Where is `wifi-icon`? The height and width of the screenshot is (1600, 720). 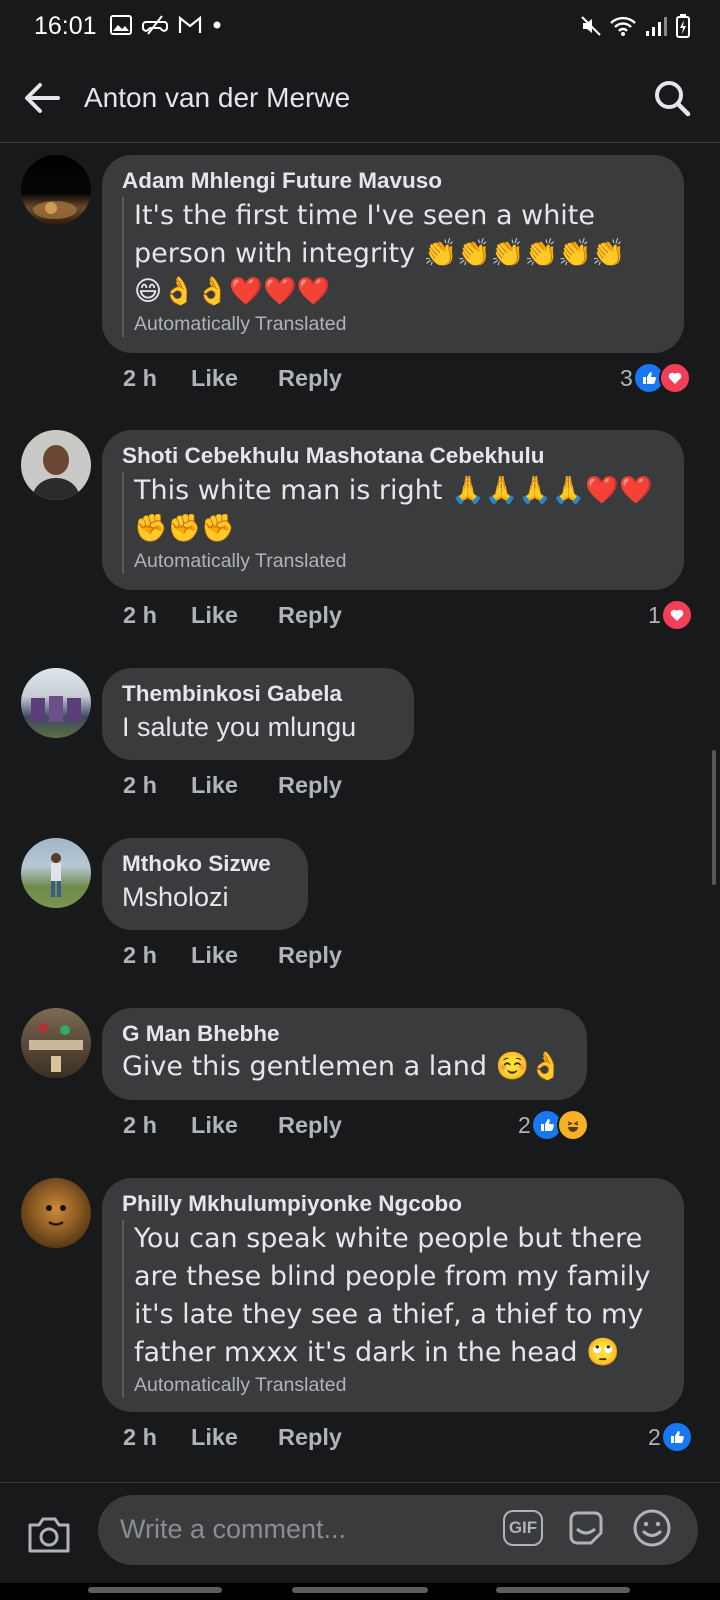
wifi-icon is located at coordinates (623, 26).